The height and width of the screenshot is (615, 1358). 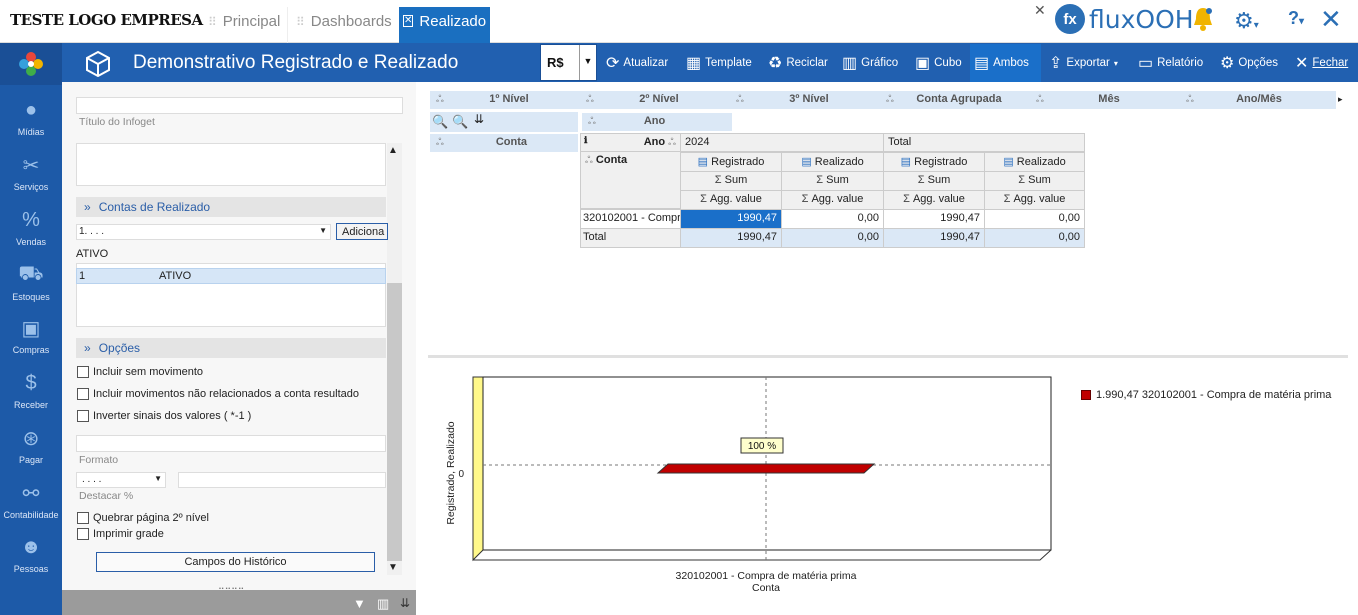 I want to click on filter-field-1: ஃ 2º Nível, so click(x=659, y=99).